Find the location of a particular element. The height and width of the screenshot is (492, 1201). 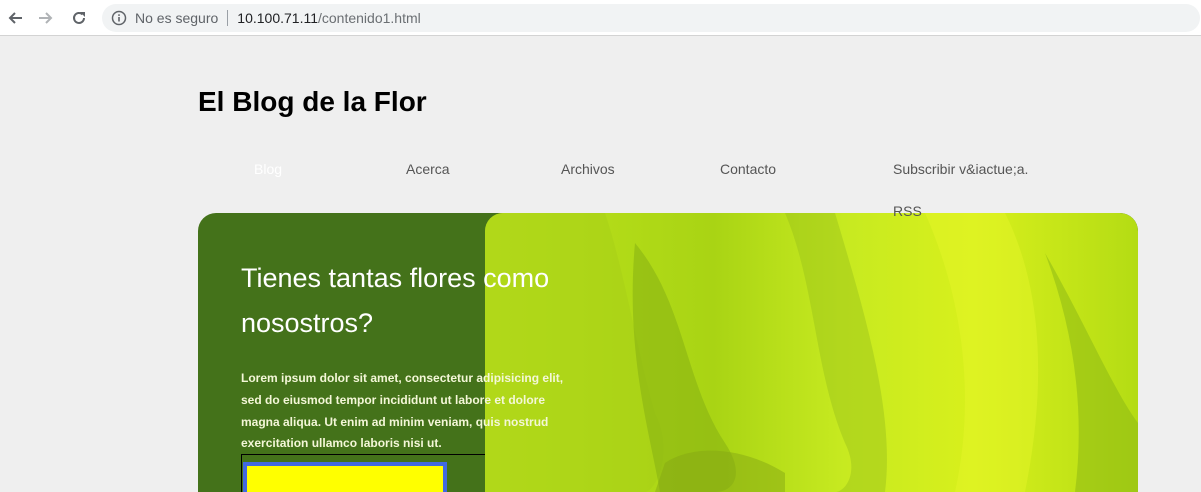

separator is located at coordinates (228, 18).